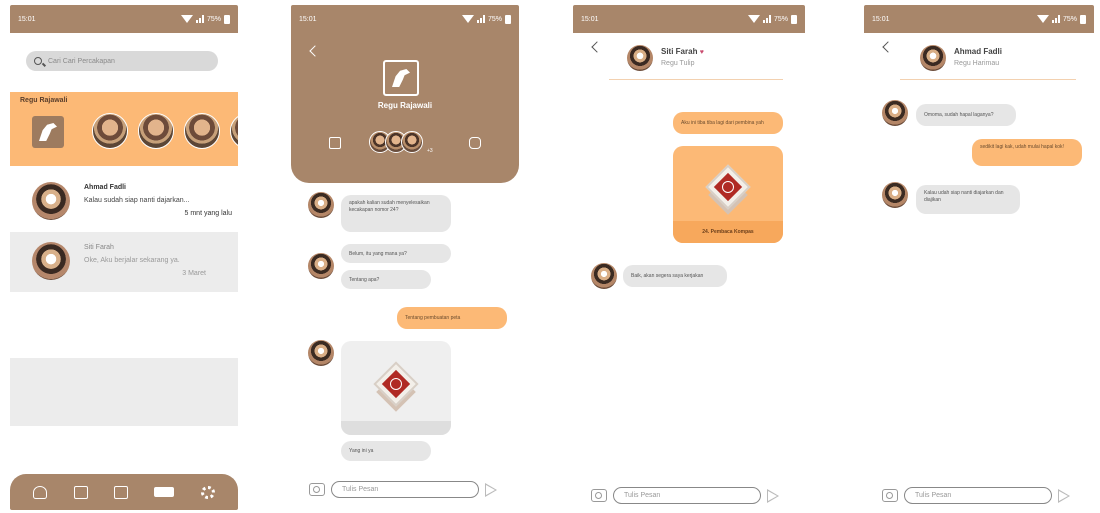 The image size is (1100, 513). What do you see at coordinates (966, 115) in the screenshot?
I see `message-bubble: Omoma, sudah hapal laganya?` at bounding box center [966, 115].